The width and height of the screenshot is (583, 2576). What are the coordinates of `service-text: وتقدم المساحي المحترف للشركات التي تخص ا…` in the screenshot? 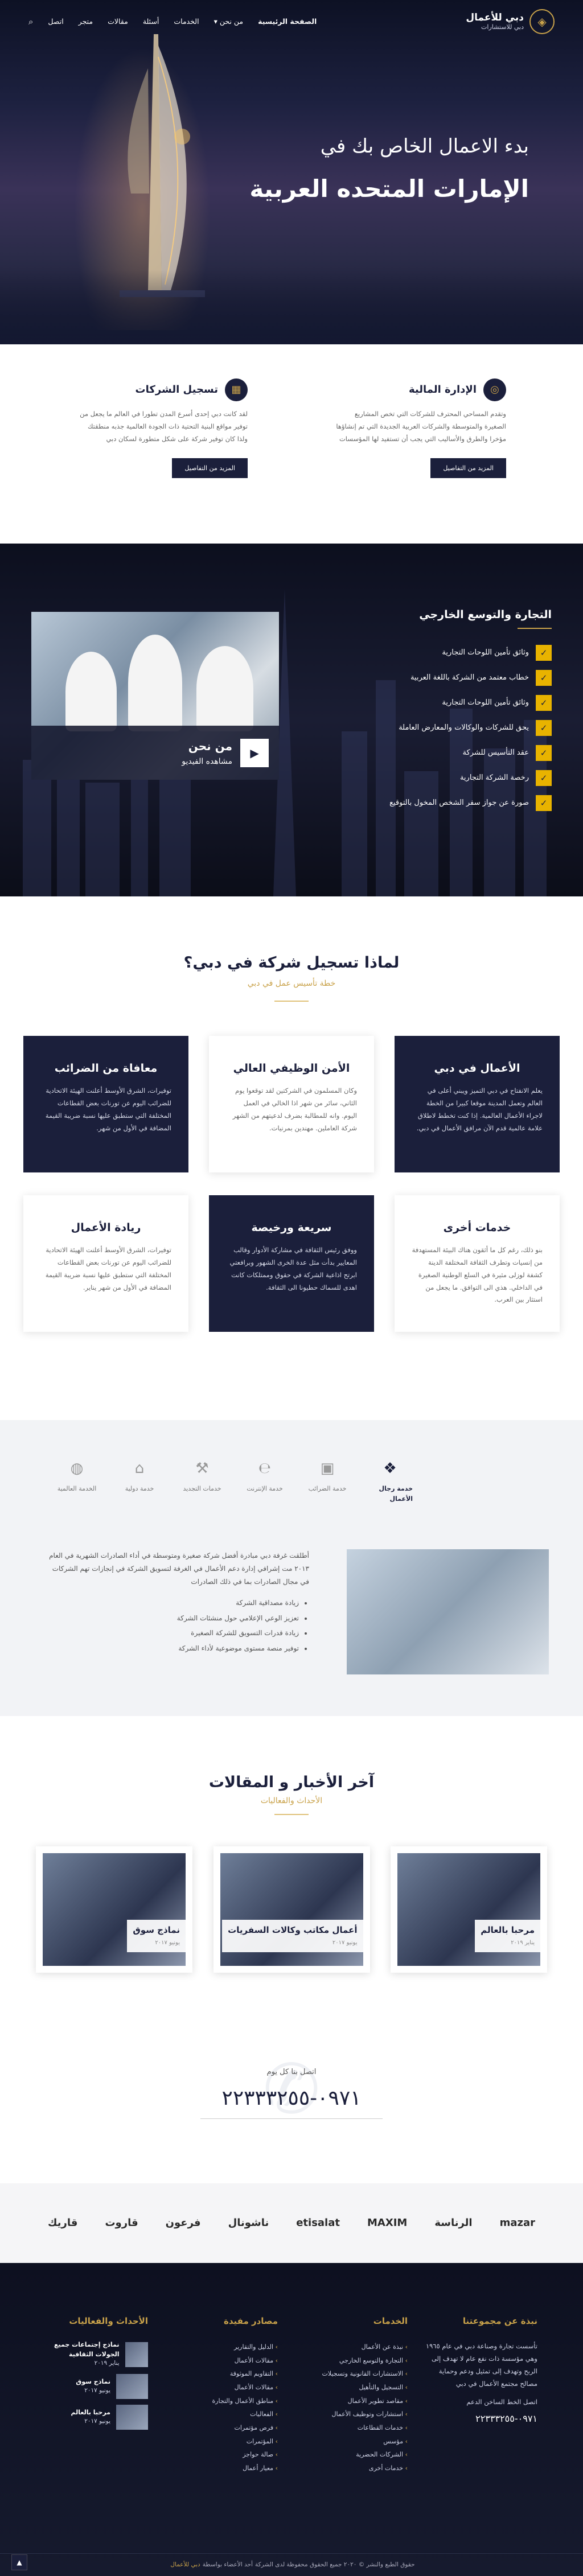 It's located at (421, 427).